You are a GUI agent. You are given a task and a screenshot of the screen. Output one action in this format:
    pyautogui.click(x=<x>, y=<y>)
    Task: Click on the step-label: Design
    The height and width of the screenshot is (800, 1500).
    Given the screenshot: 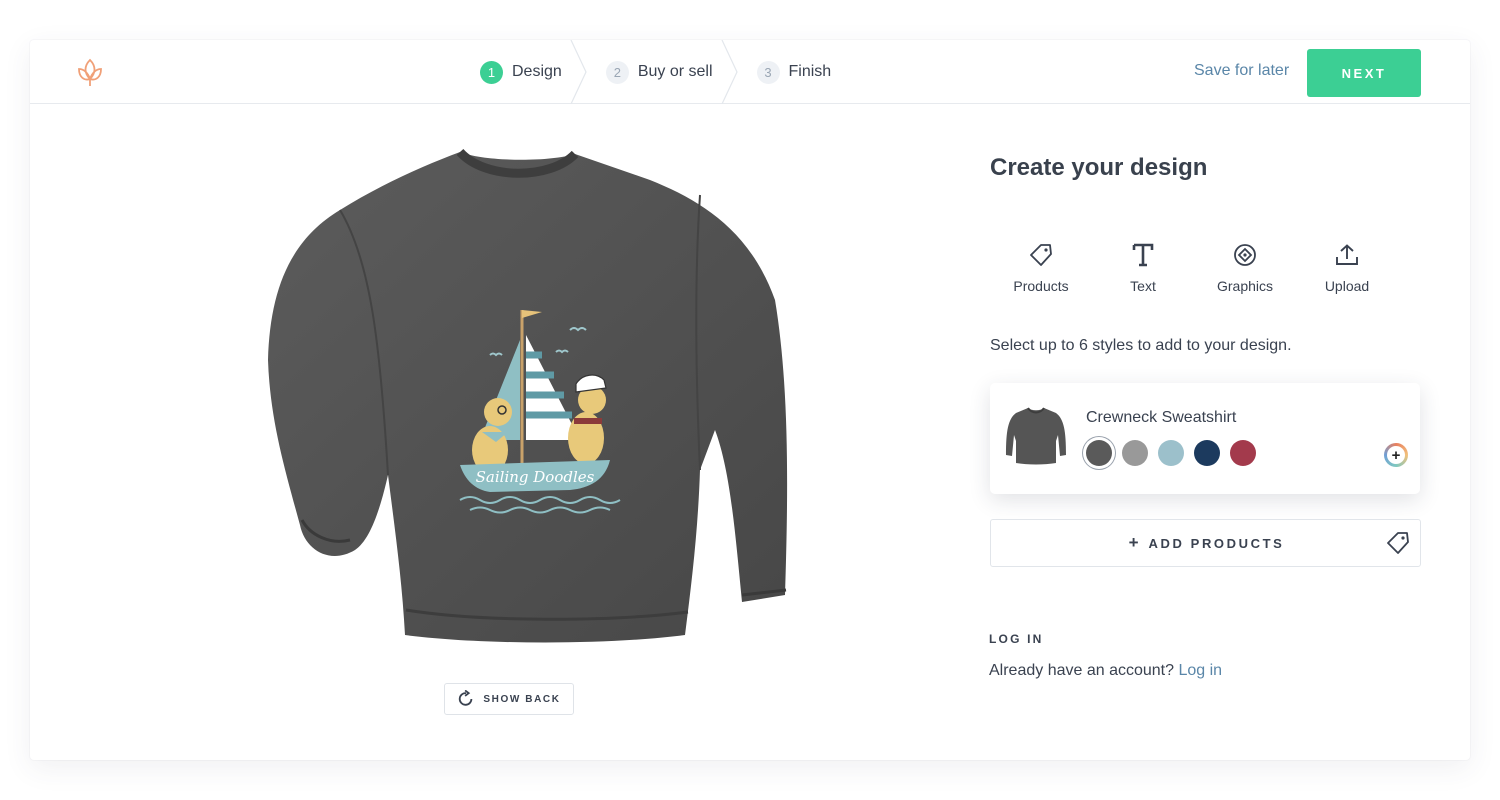 What is the action you would take?
    pyautogui.click(x=537, y=71)
    